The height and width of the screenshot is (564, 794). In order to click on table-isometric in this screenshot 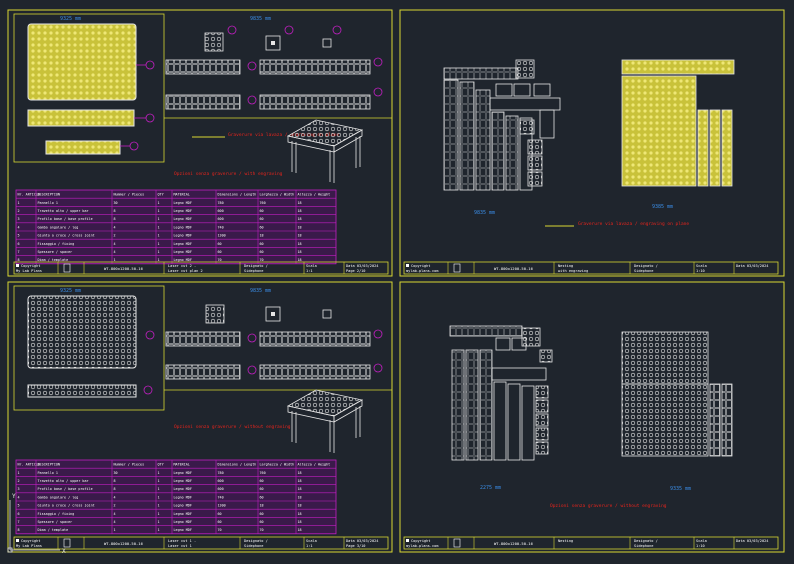, I will do `click(325, 151)`.